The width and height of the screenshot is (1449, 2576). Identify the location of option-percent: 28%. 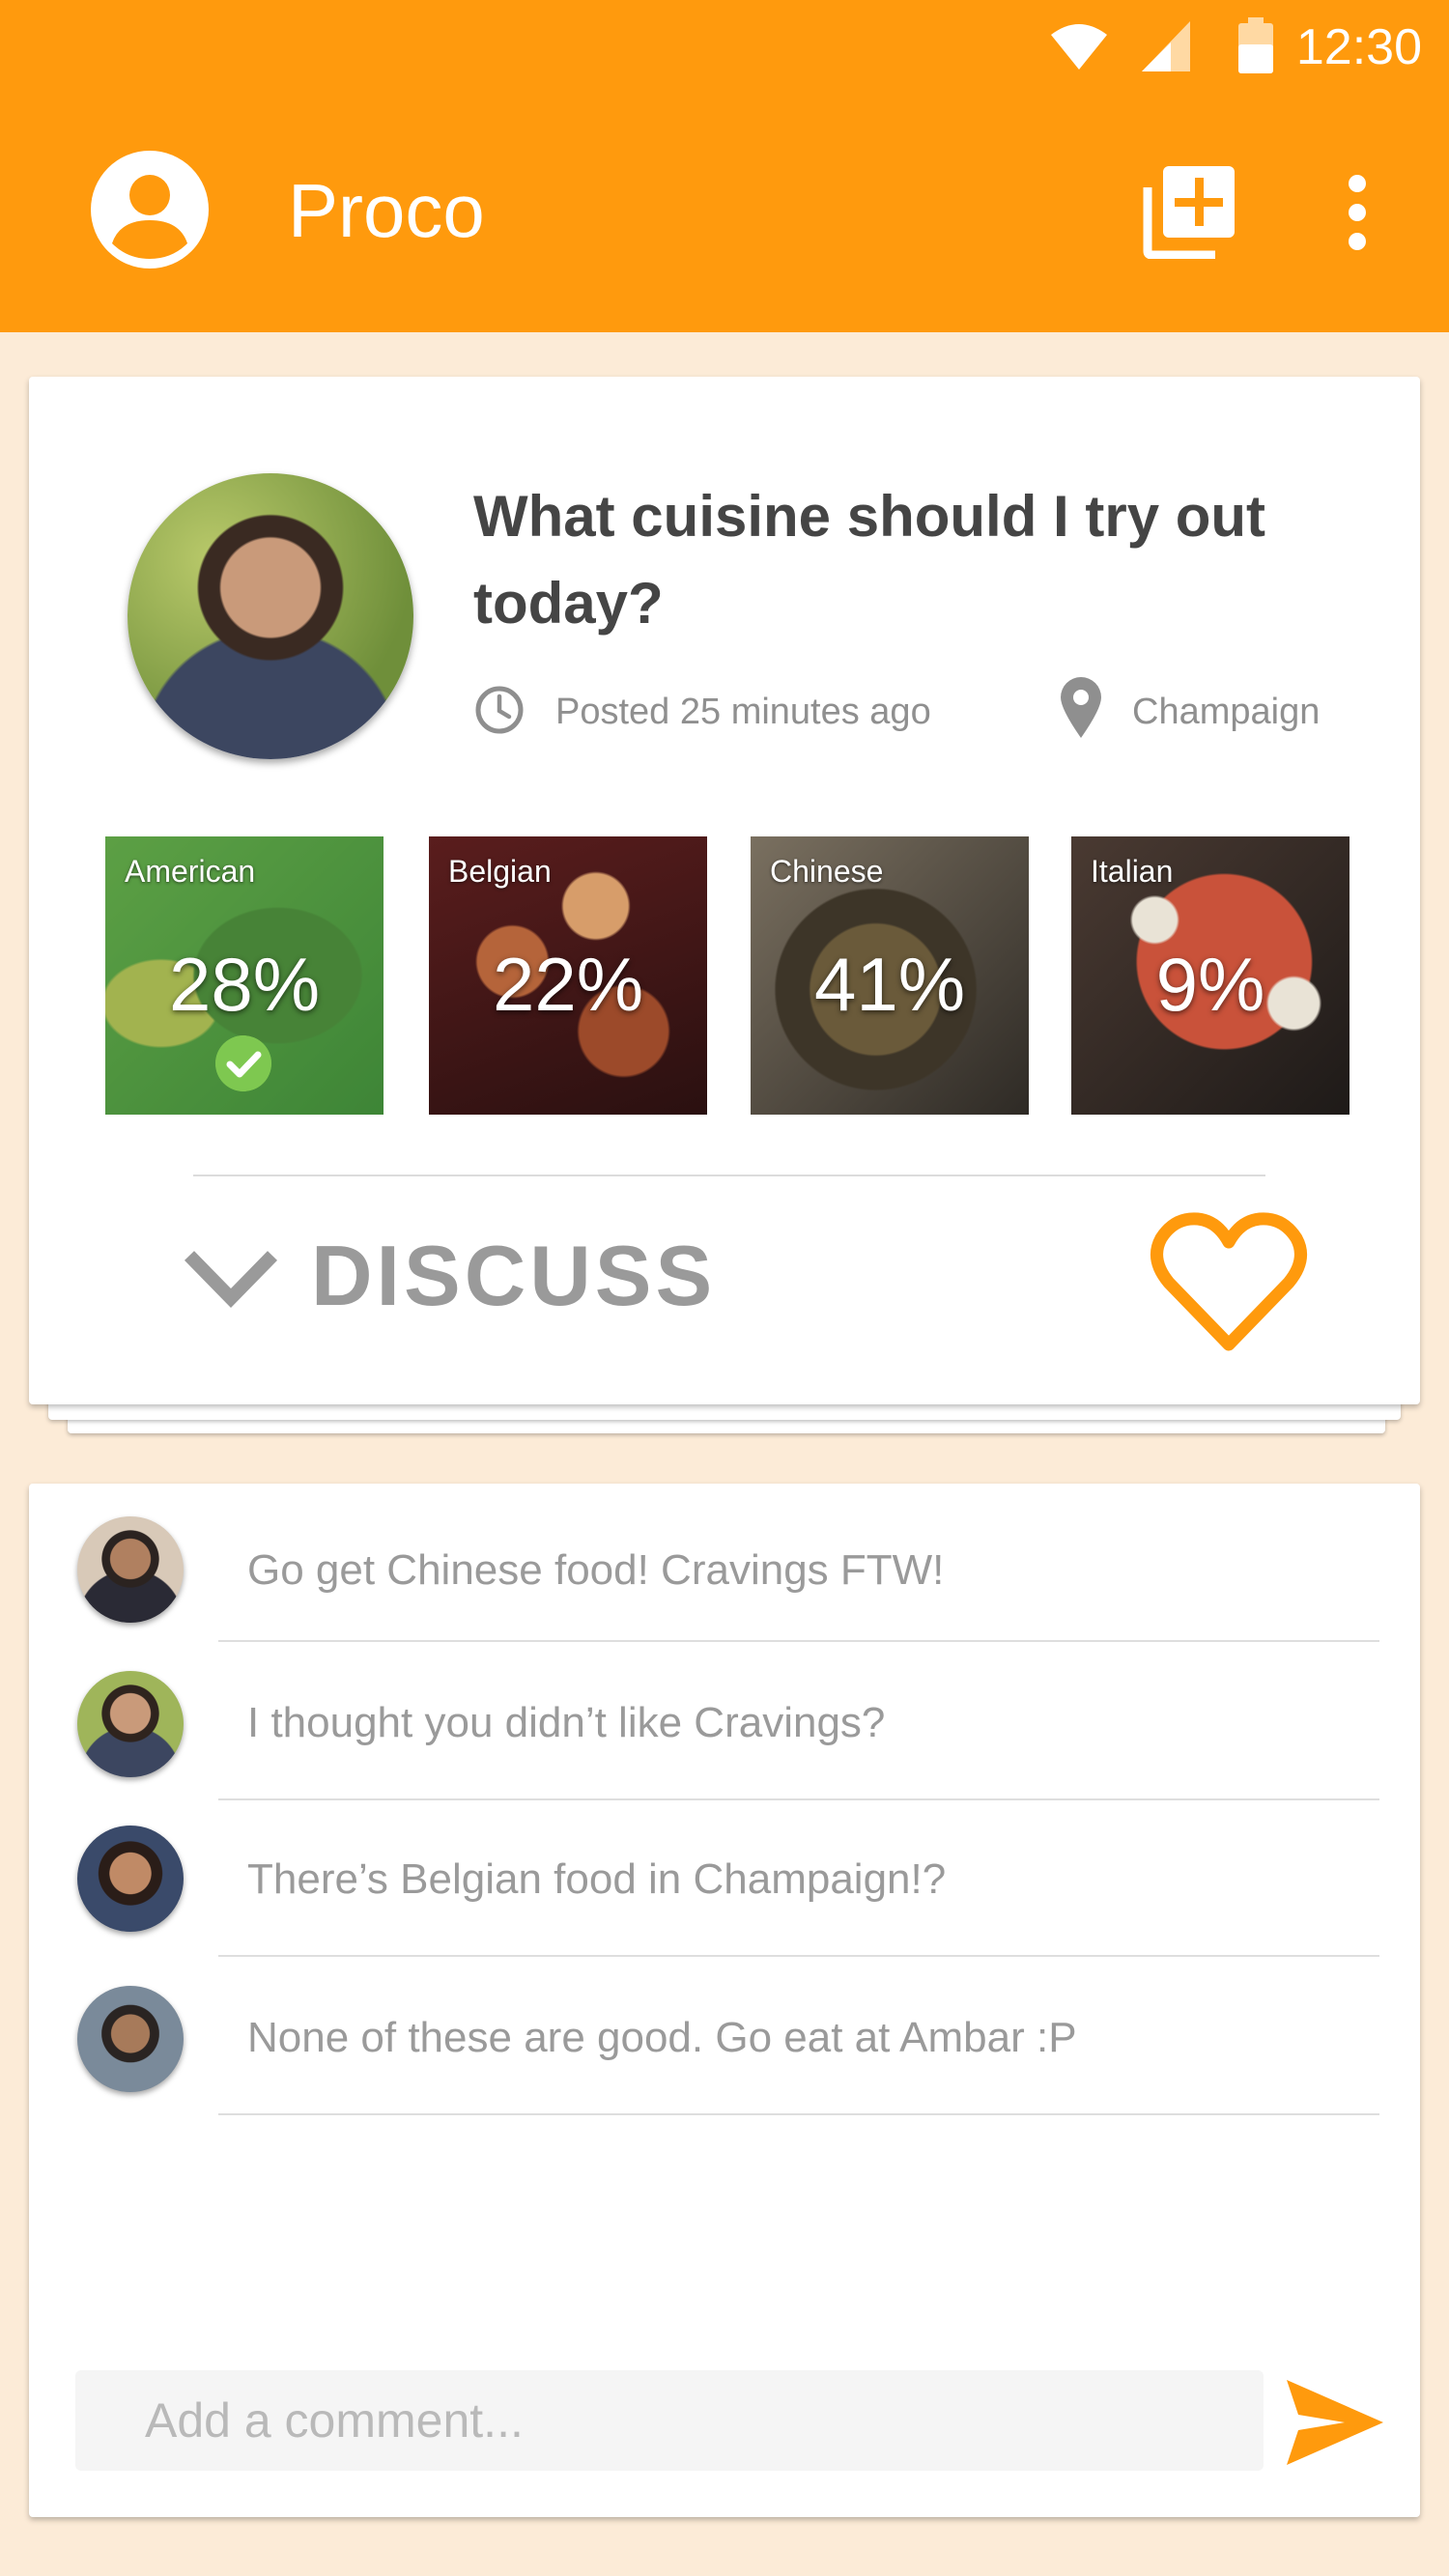
(244, 984).